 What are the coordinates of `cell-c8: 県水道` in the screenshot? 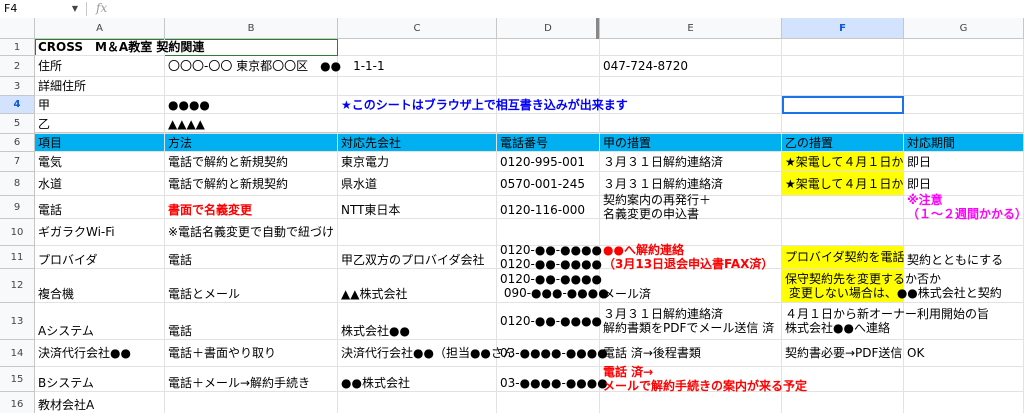 It's located at (417, 184).